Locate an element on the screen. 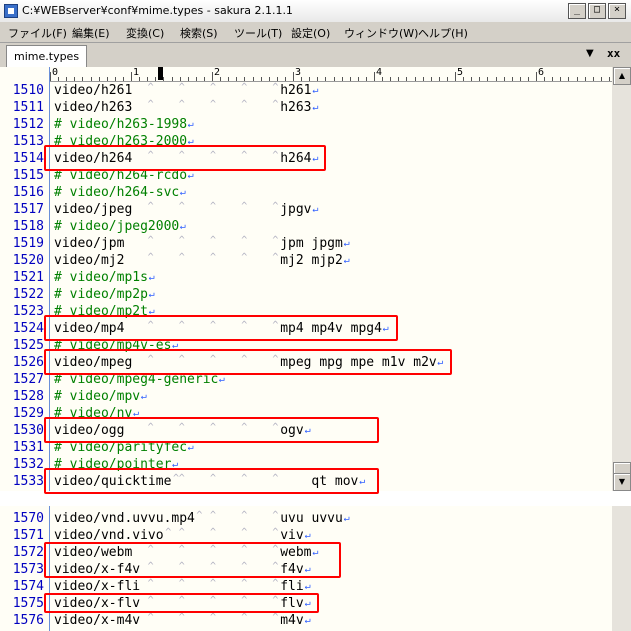 This screenshot has height=631, width=631. text-line: 1519 video/jpm ^ ^ ^ ^ ^ jpm jpgm ↵ is located at coordinates (306, 243).